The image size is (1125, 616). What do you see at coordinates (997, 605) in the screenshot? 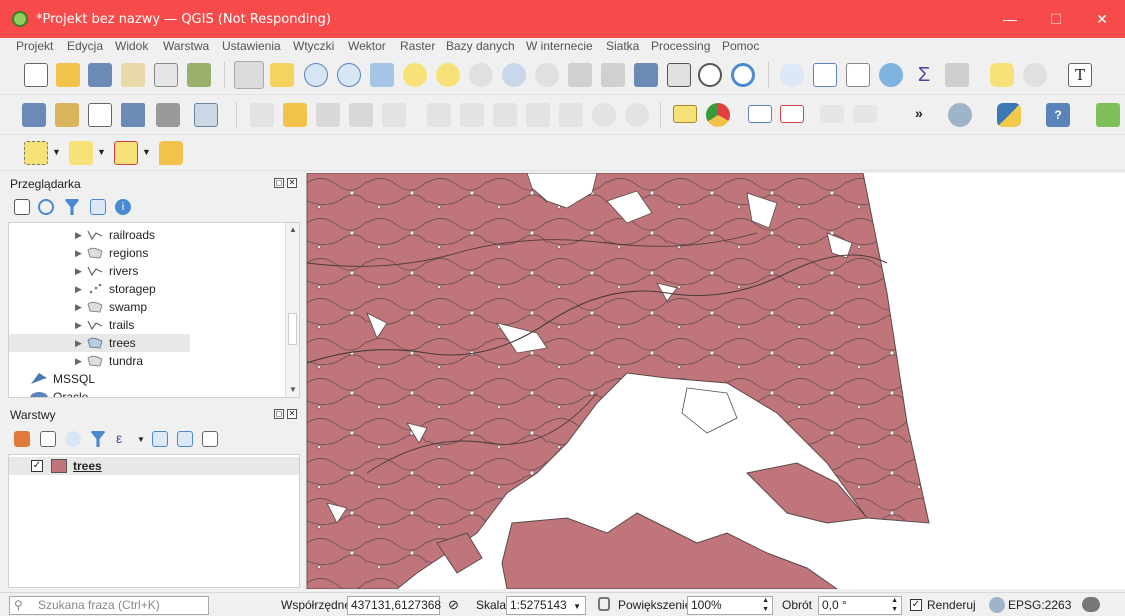
I see `crs-globe-icon` at bounding box center [997, 605].